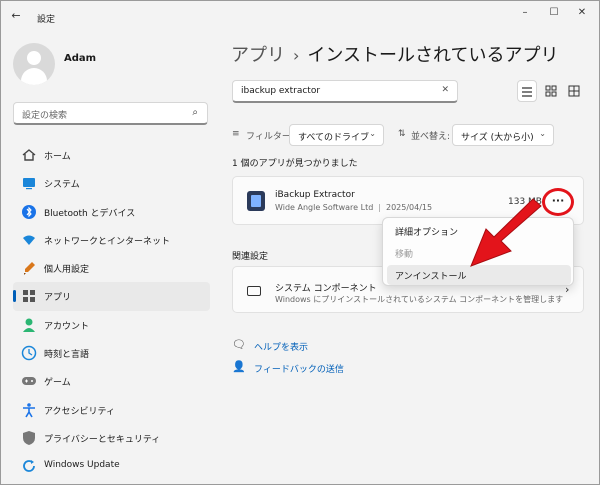 The height and width of the screenshot is (485, 600). What do you see at coordinates (29, 211) in the screenshot?
I see `bluetooth-icon` at bounding box center [29, 211].